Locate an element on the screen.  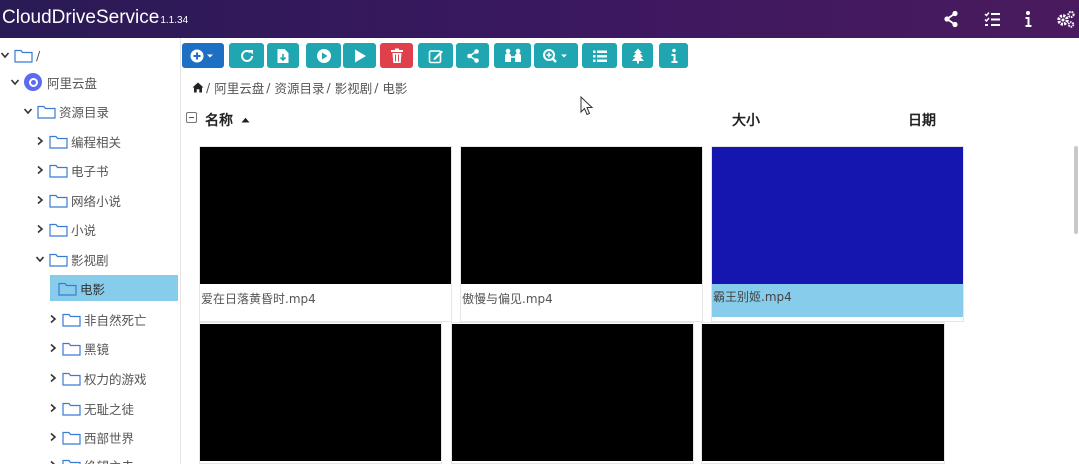
file-card: 傲慢与偏见.mp4 is located at coordinates (581, 234).